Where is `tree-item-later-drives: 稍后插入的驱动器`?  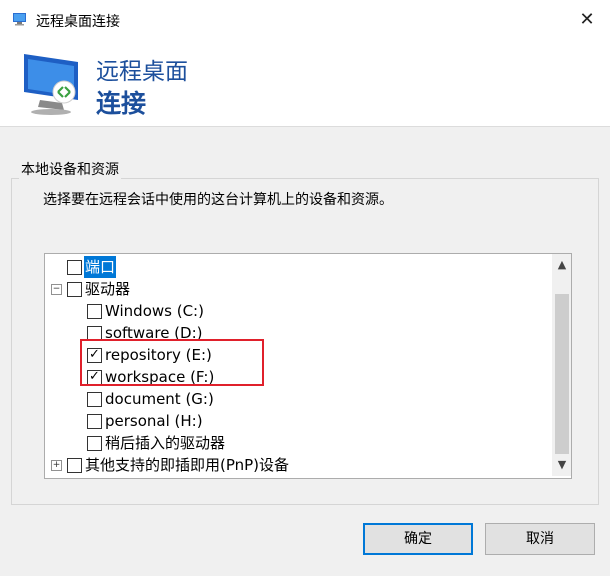
tree-item-later-drives: 稍后插入的驱动器 is located at coordinates (297, 443).